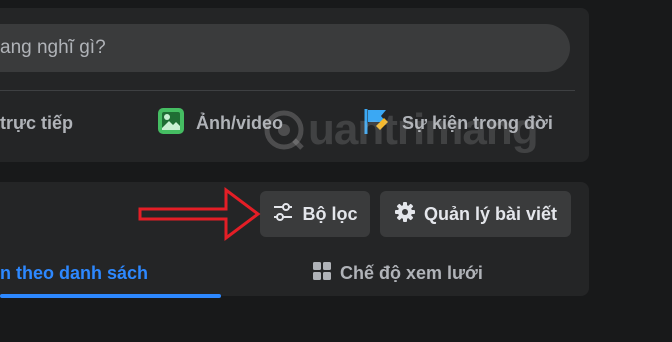  What do you see at coordinates (285, 48) in the screenshot?
I see `composer-input: ang nghĩ gì?` at bounding box center [285, 48].